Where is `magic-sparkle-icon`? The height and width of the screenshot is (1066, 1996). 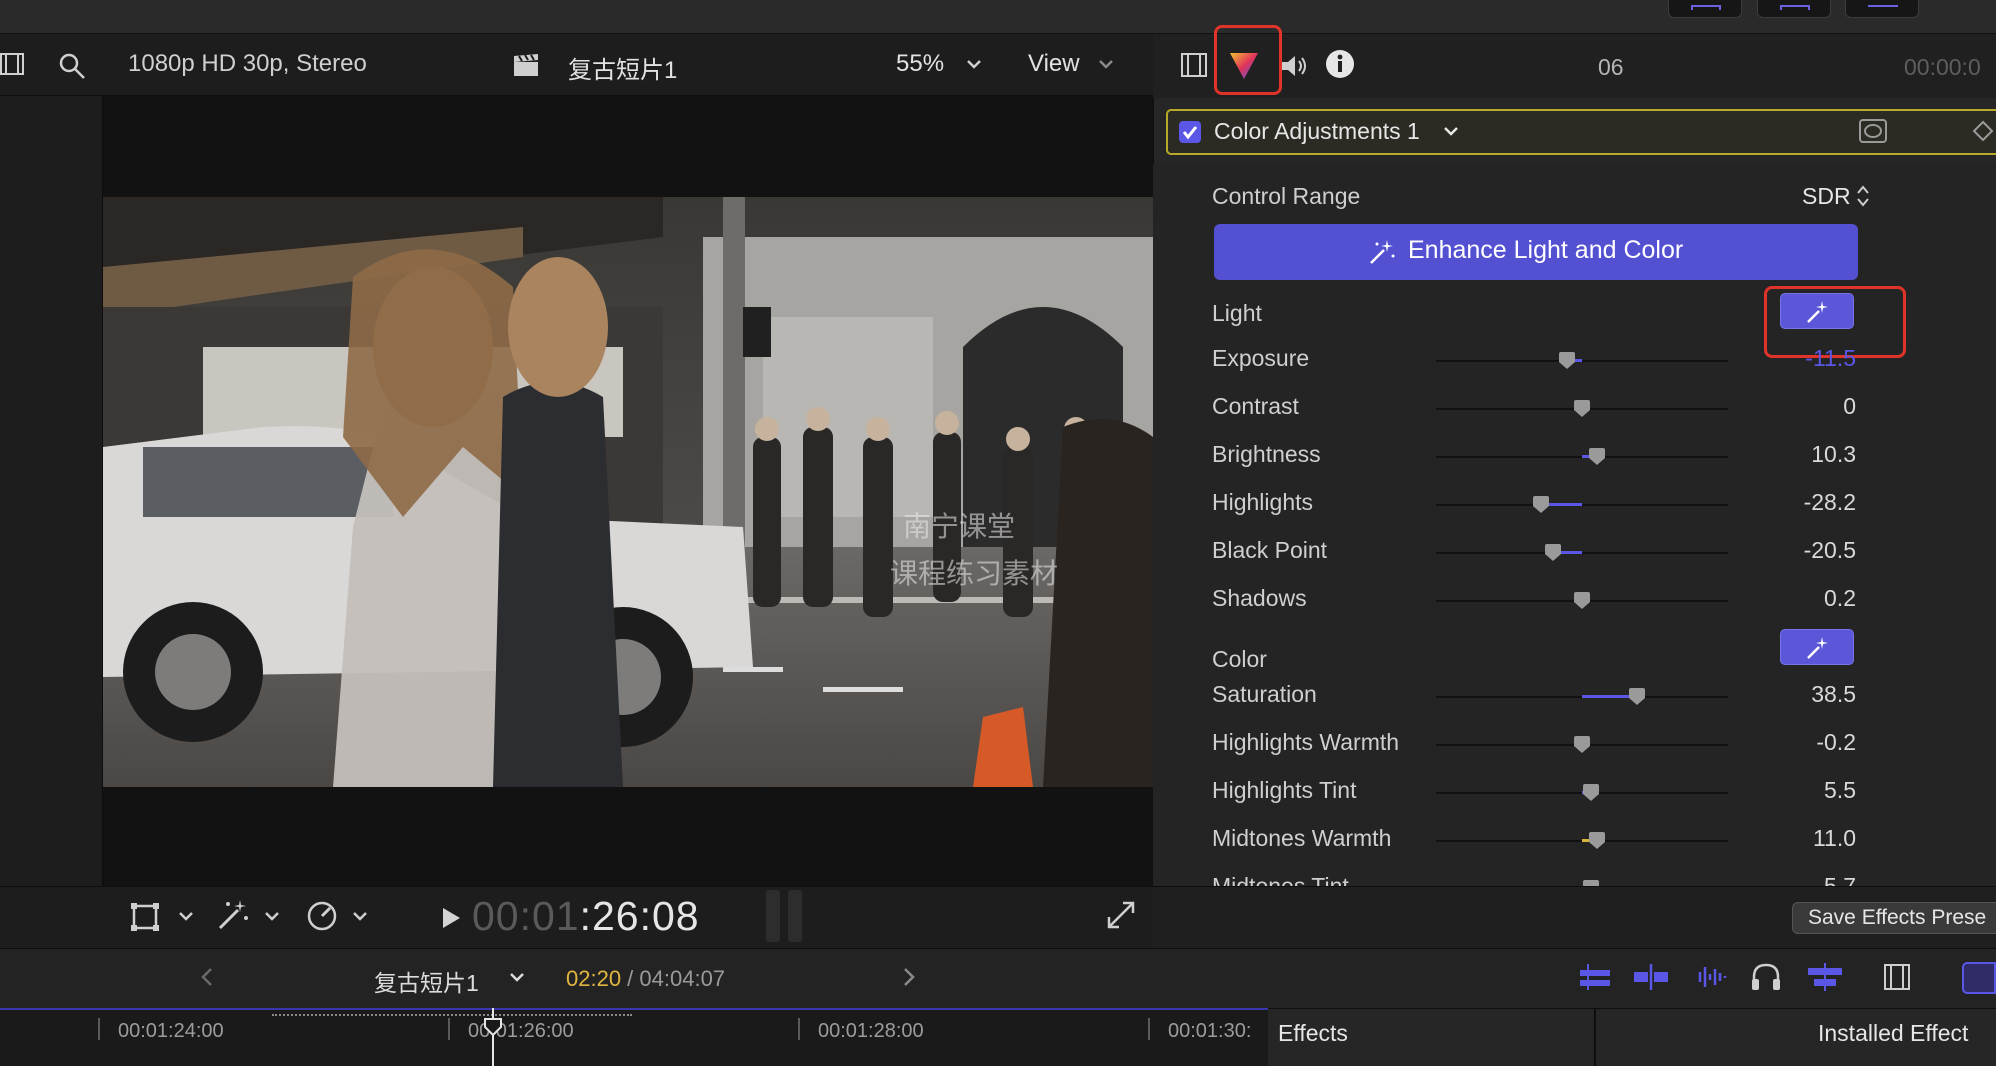
magic-sparkle-icon is located at coordinates (1382, 252).